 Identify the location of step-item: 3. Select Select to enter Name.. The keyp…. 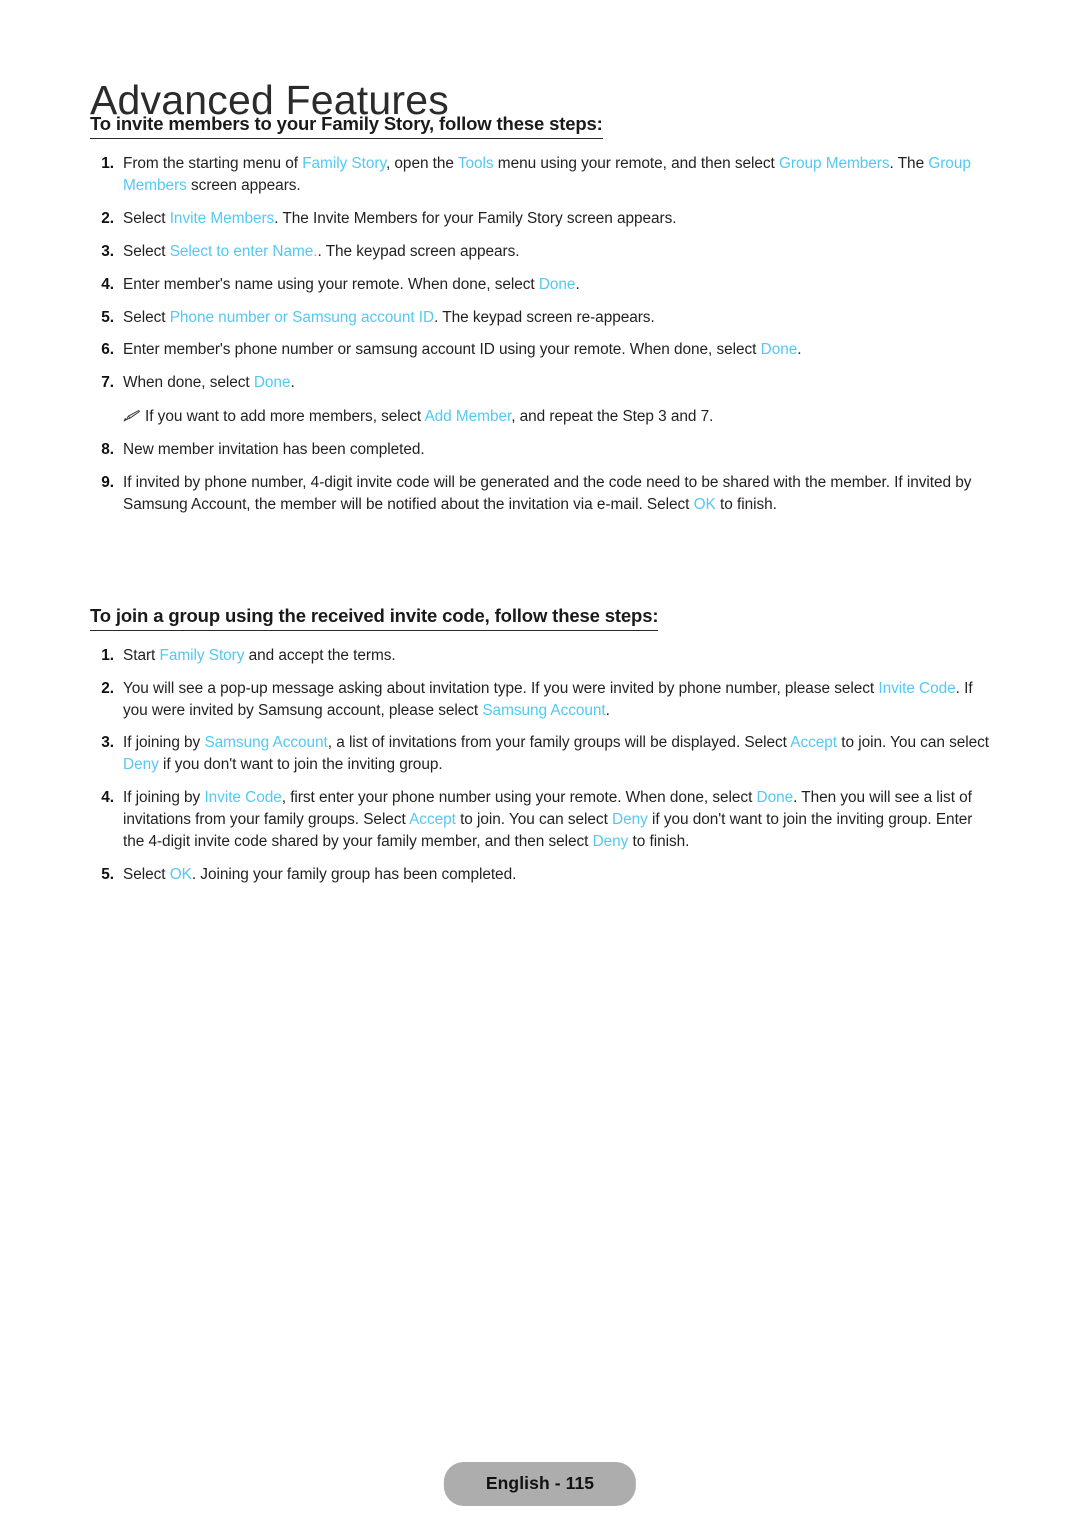
(540, 252).